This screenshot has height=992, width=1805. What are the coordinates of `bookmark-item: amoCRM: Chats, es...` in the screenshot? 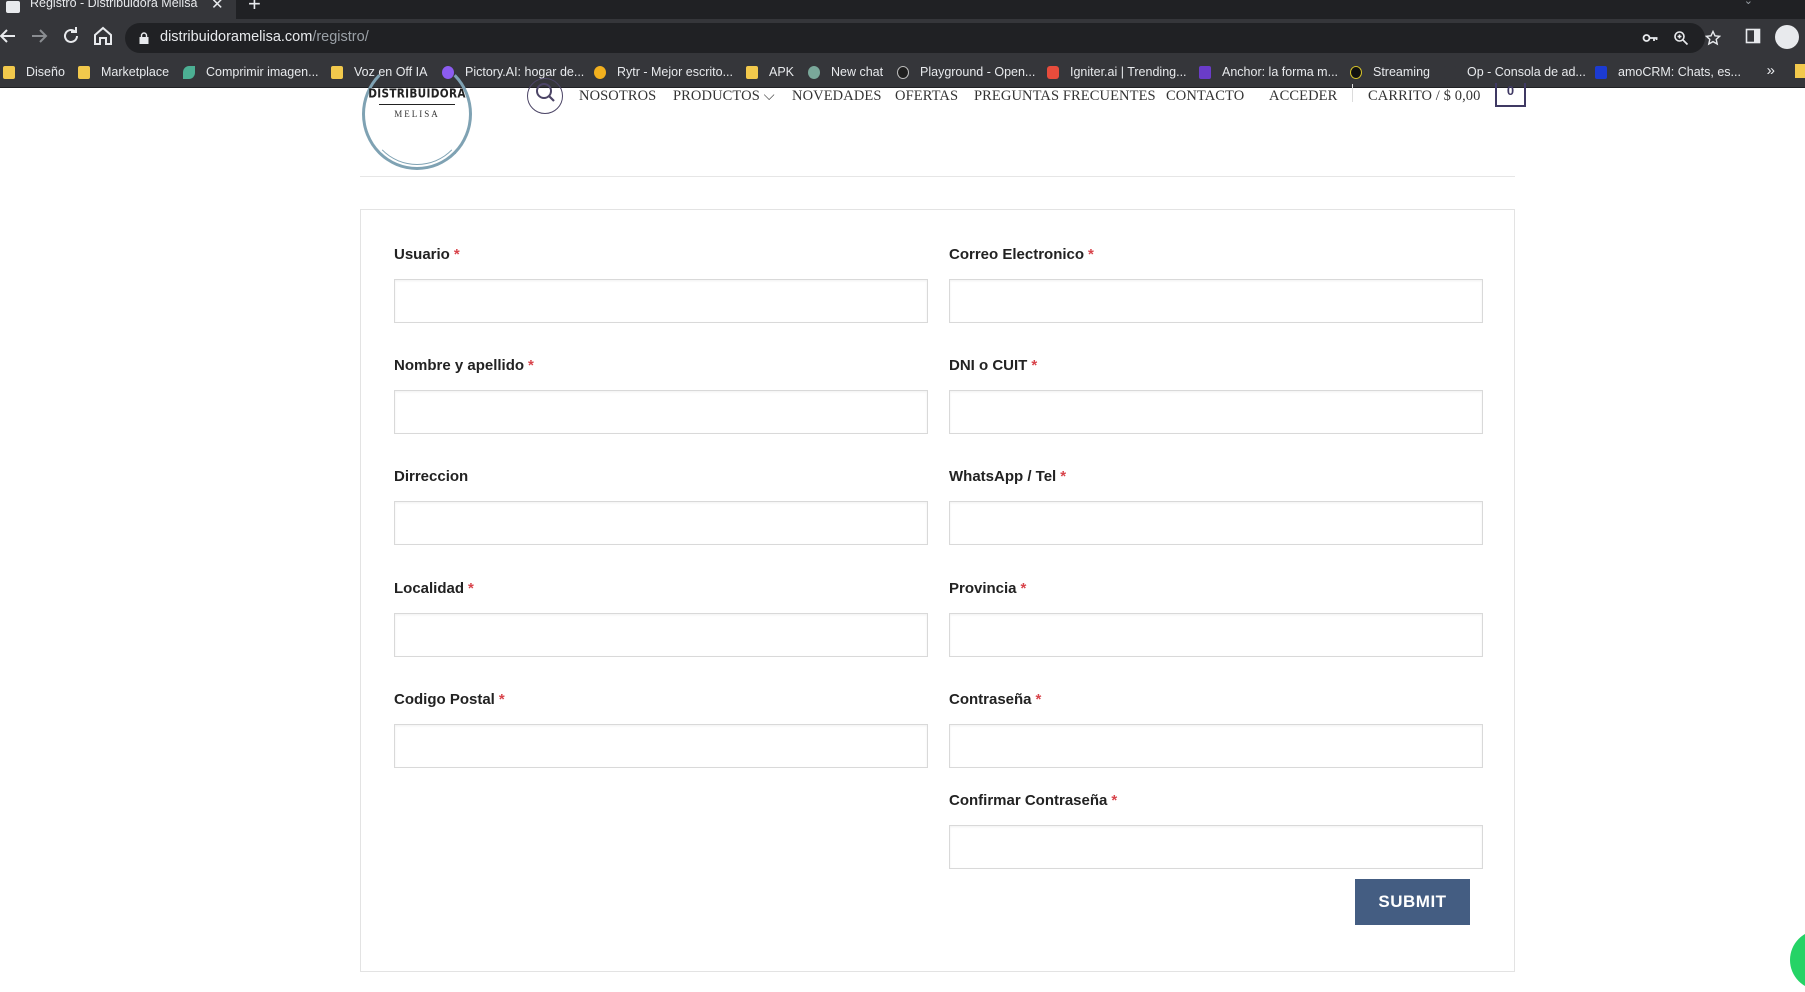 It's located at (1668, 72).